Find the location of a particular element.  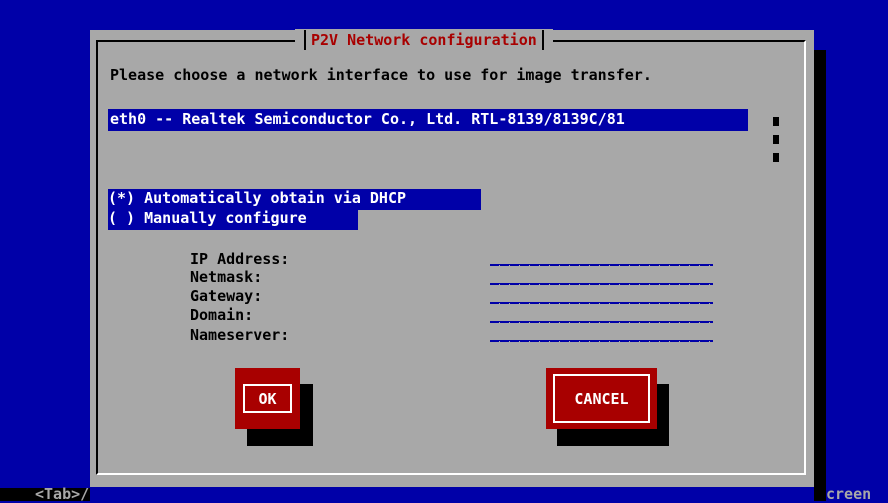

radio-dhcp: (*) Automatically obtain via DHCP is located at coordinates (294, 199).